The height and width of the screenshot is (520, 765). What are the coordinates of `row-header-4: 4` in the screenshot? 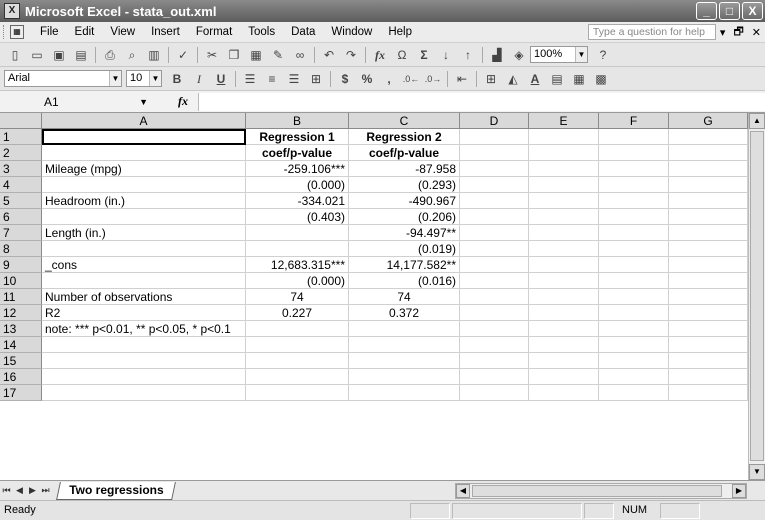 It's located at (21, 185).